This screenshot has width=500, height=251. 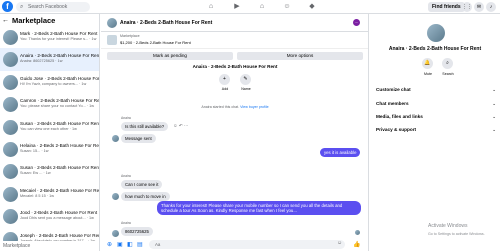 What do you see at coordinates (245, 79) in the screenshot?
I see `edit-name-icon: ✎` at bounding box center [245, 79].